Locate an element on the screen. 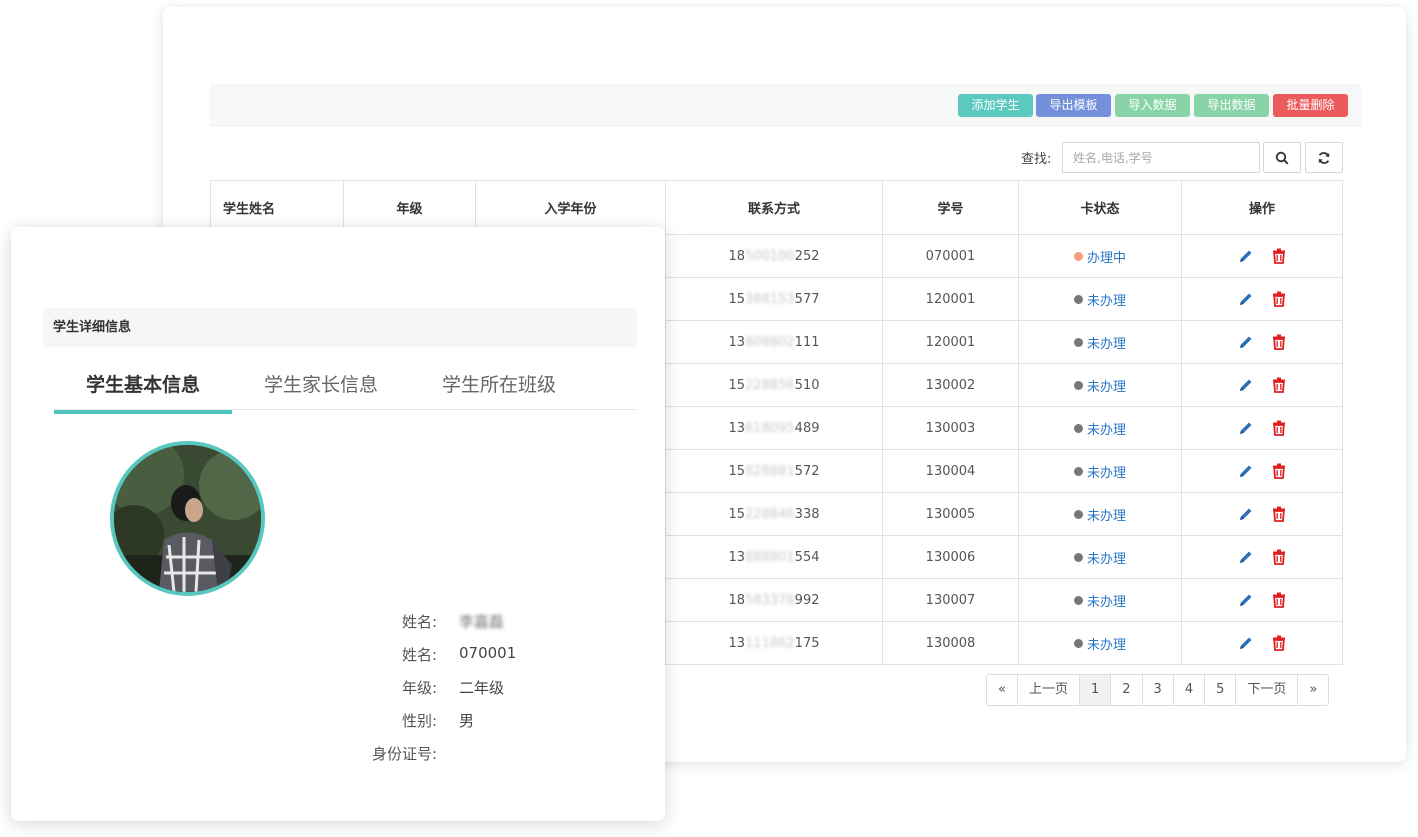 The image size is (1418, 837). page-first-button: « is located at coordinates (1002, 690).